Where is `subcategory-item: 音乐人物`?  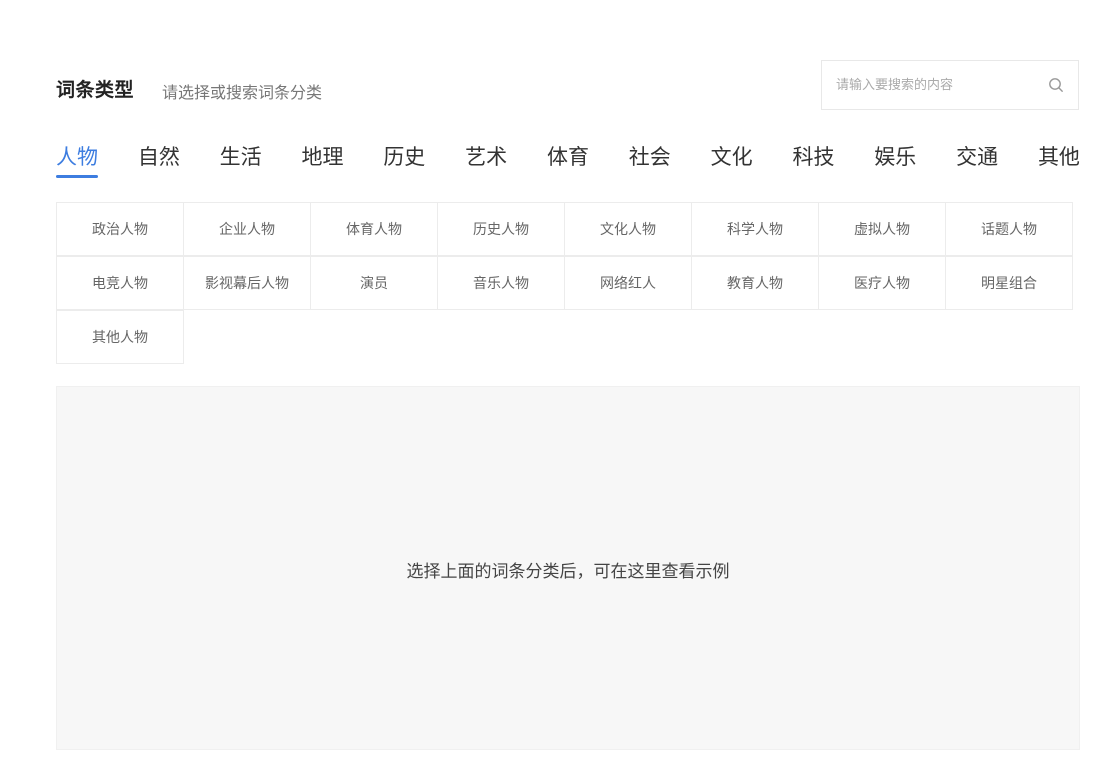
subcategory-item: 音乐人物 is located at coordinates (501, 283).